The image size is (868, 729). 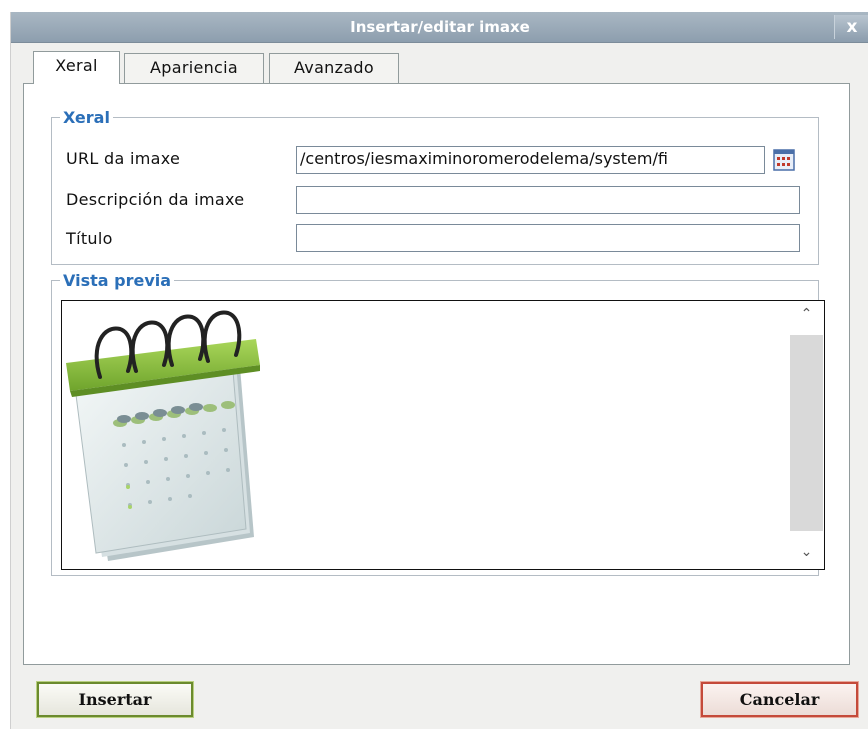 I want to click on preview-scrollbar: ⌃ ⌄, so click(x=806, y=435).